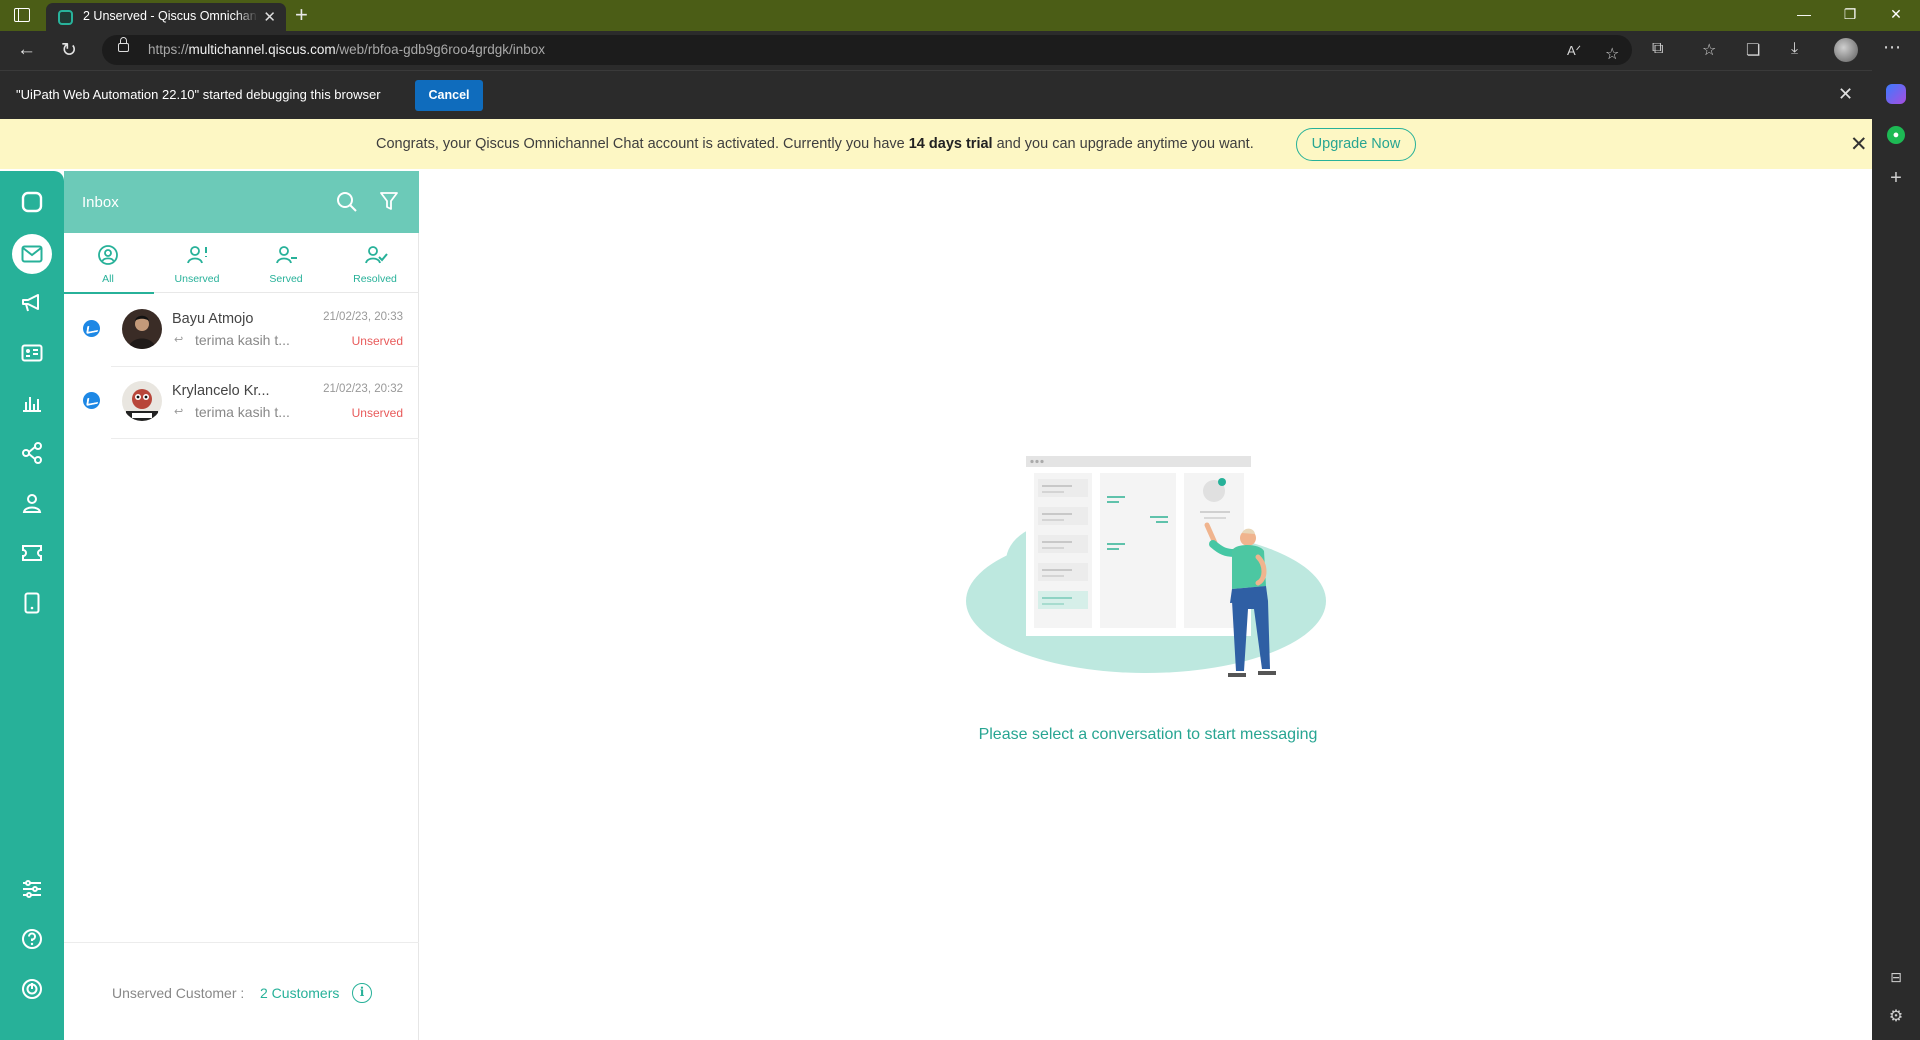 Image resolution: width=1920 pixels, height=1040 pixels. Describe the element at coordinates (1896, 178) in the screenshot. I see `add-sidebar-app-icon: +` at that location.